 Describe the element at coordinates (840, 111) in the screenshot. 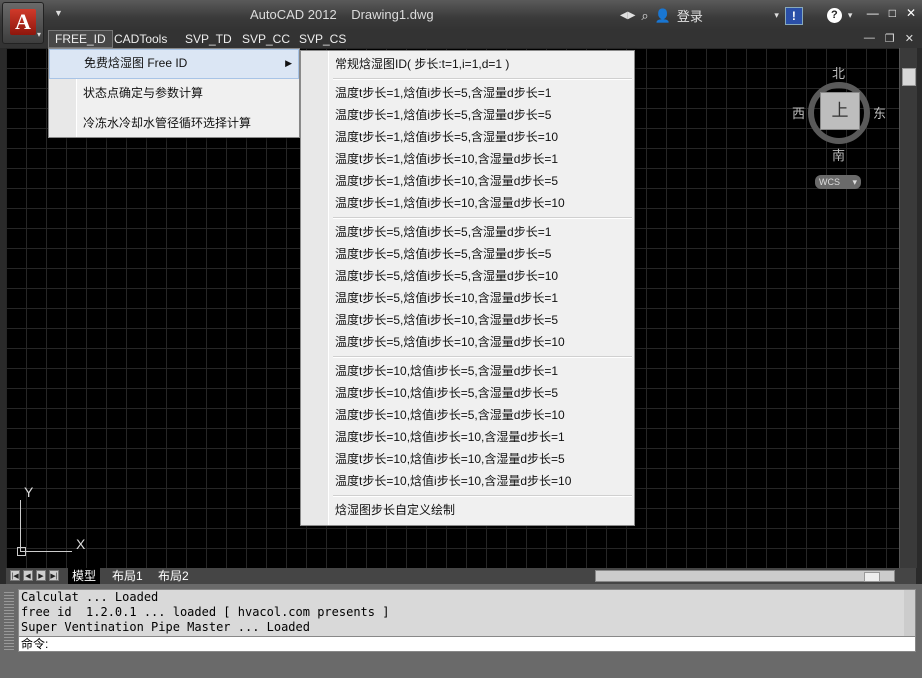

I see `viewcube-top-face: 上` at that location.